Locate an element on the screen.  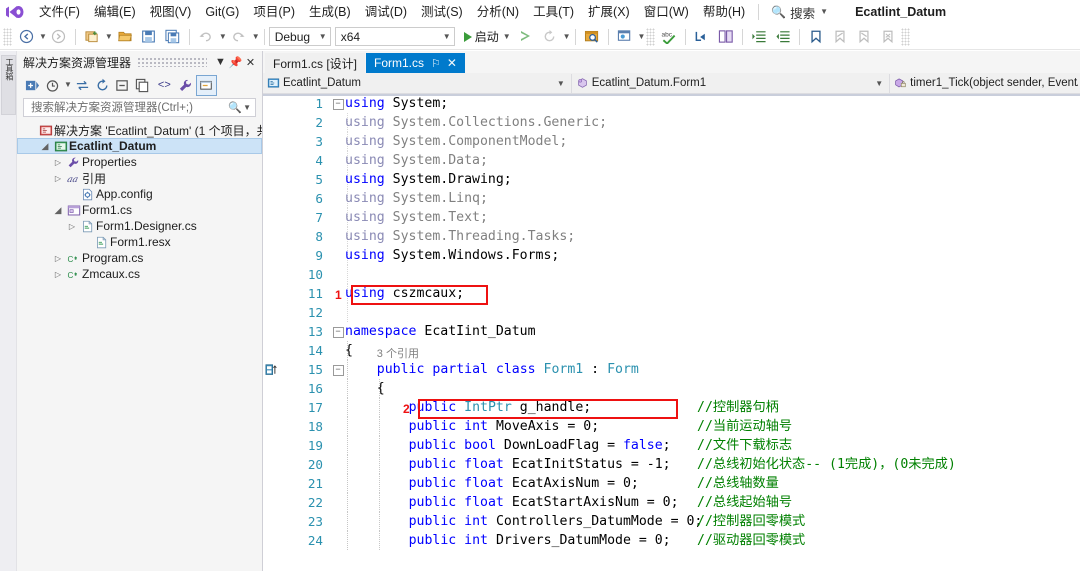
pin-icon: 📌 is located at coordinates (235, 62).